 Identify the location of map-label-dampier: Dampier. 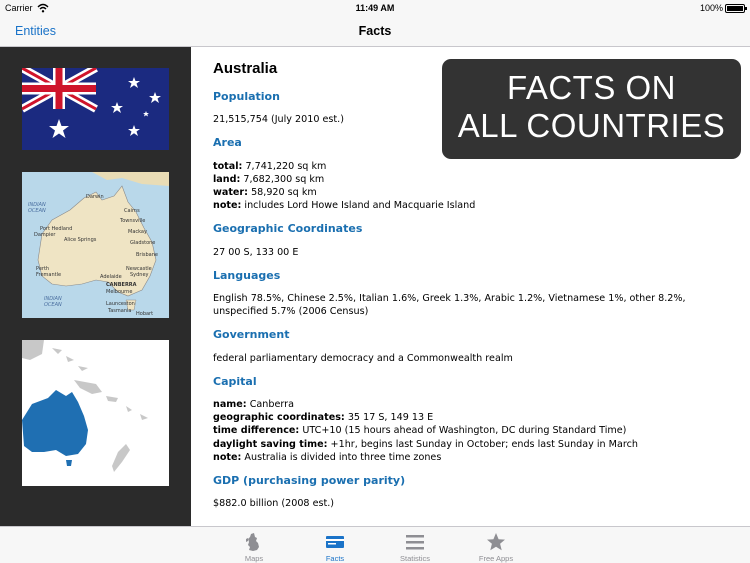
(45, 235).